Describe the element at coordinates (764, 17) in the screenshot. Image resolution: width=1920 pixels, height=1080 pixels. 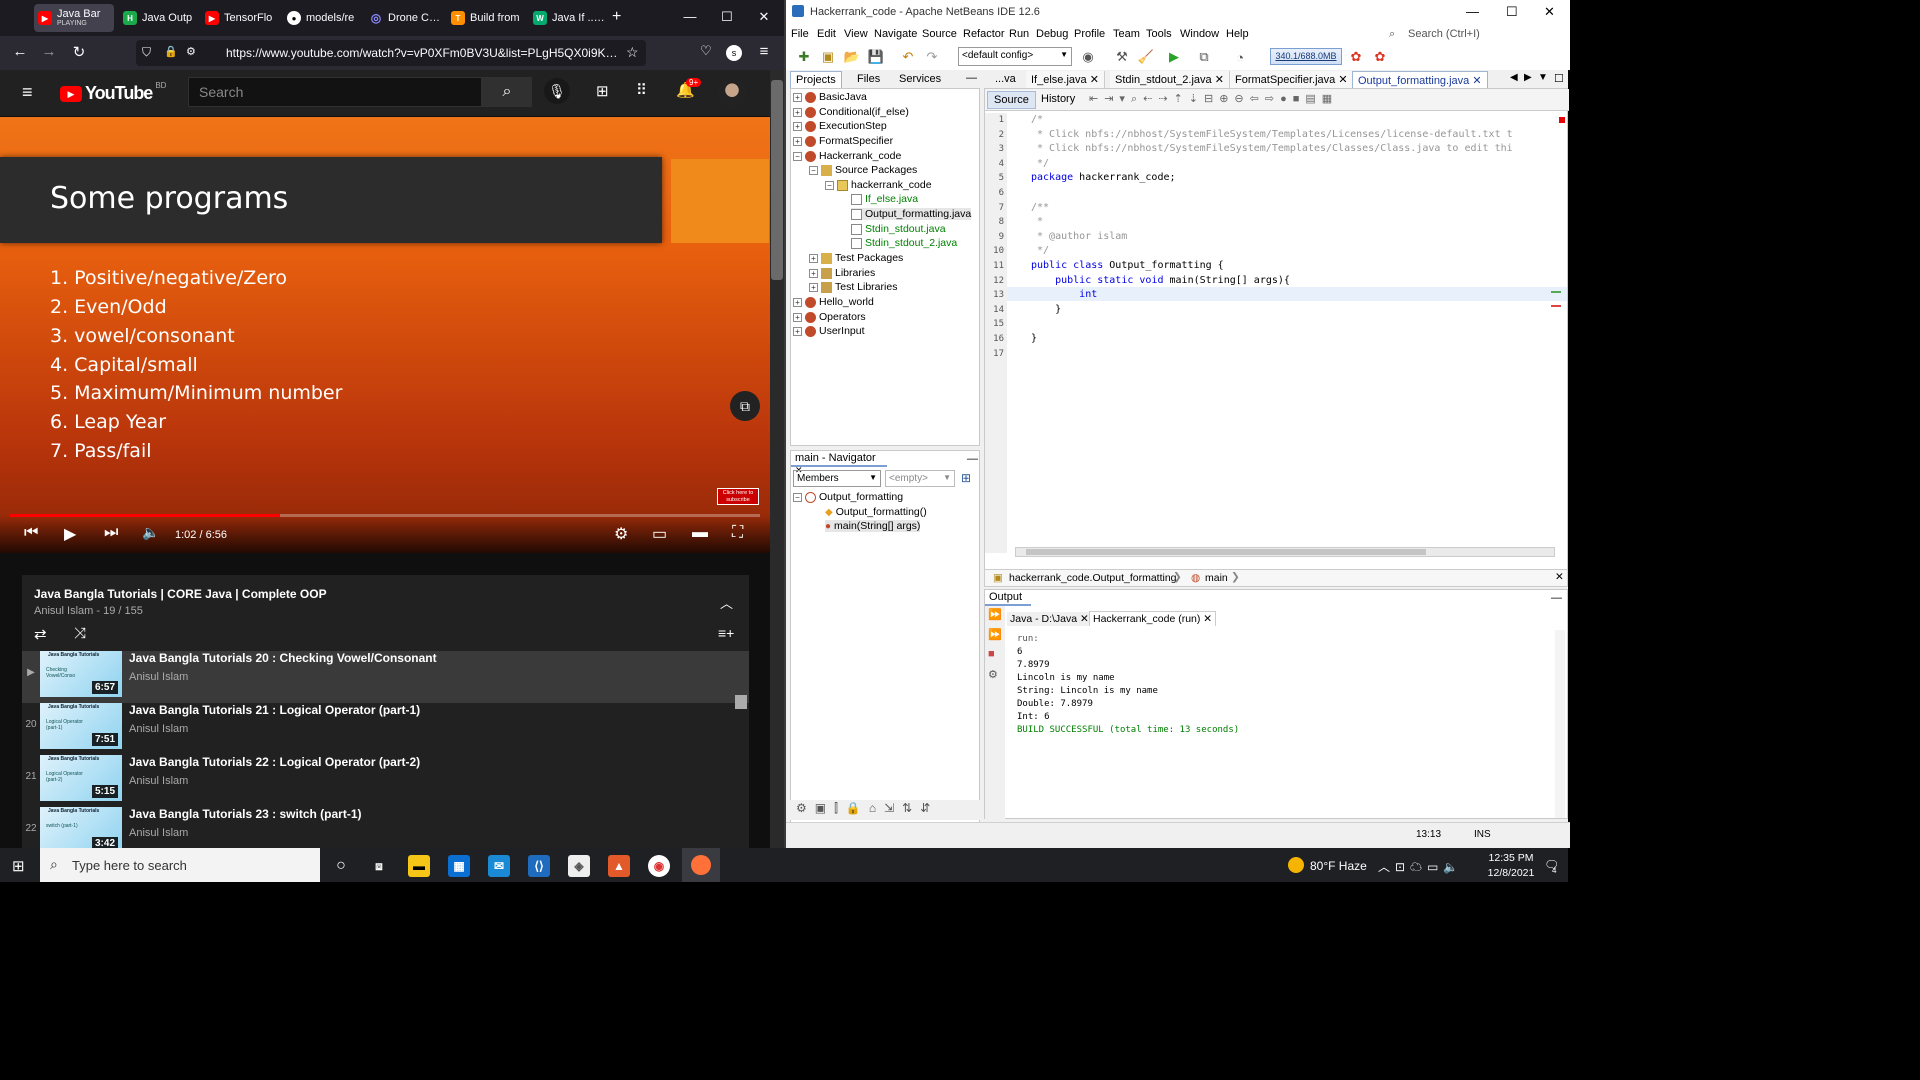
I see `close-button: ✕` at that location.